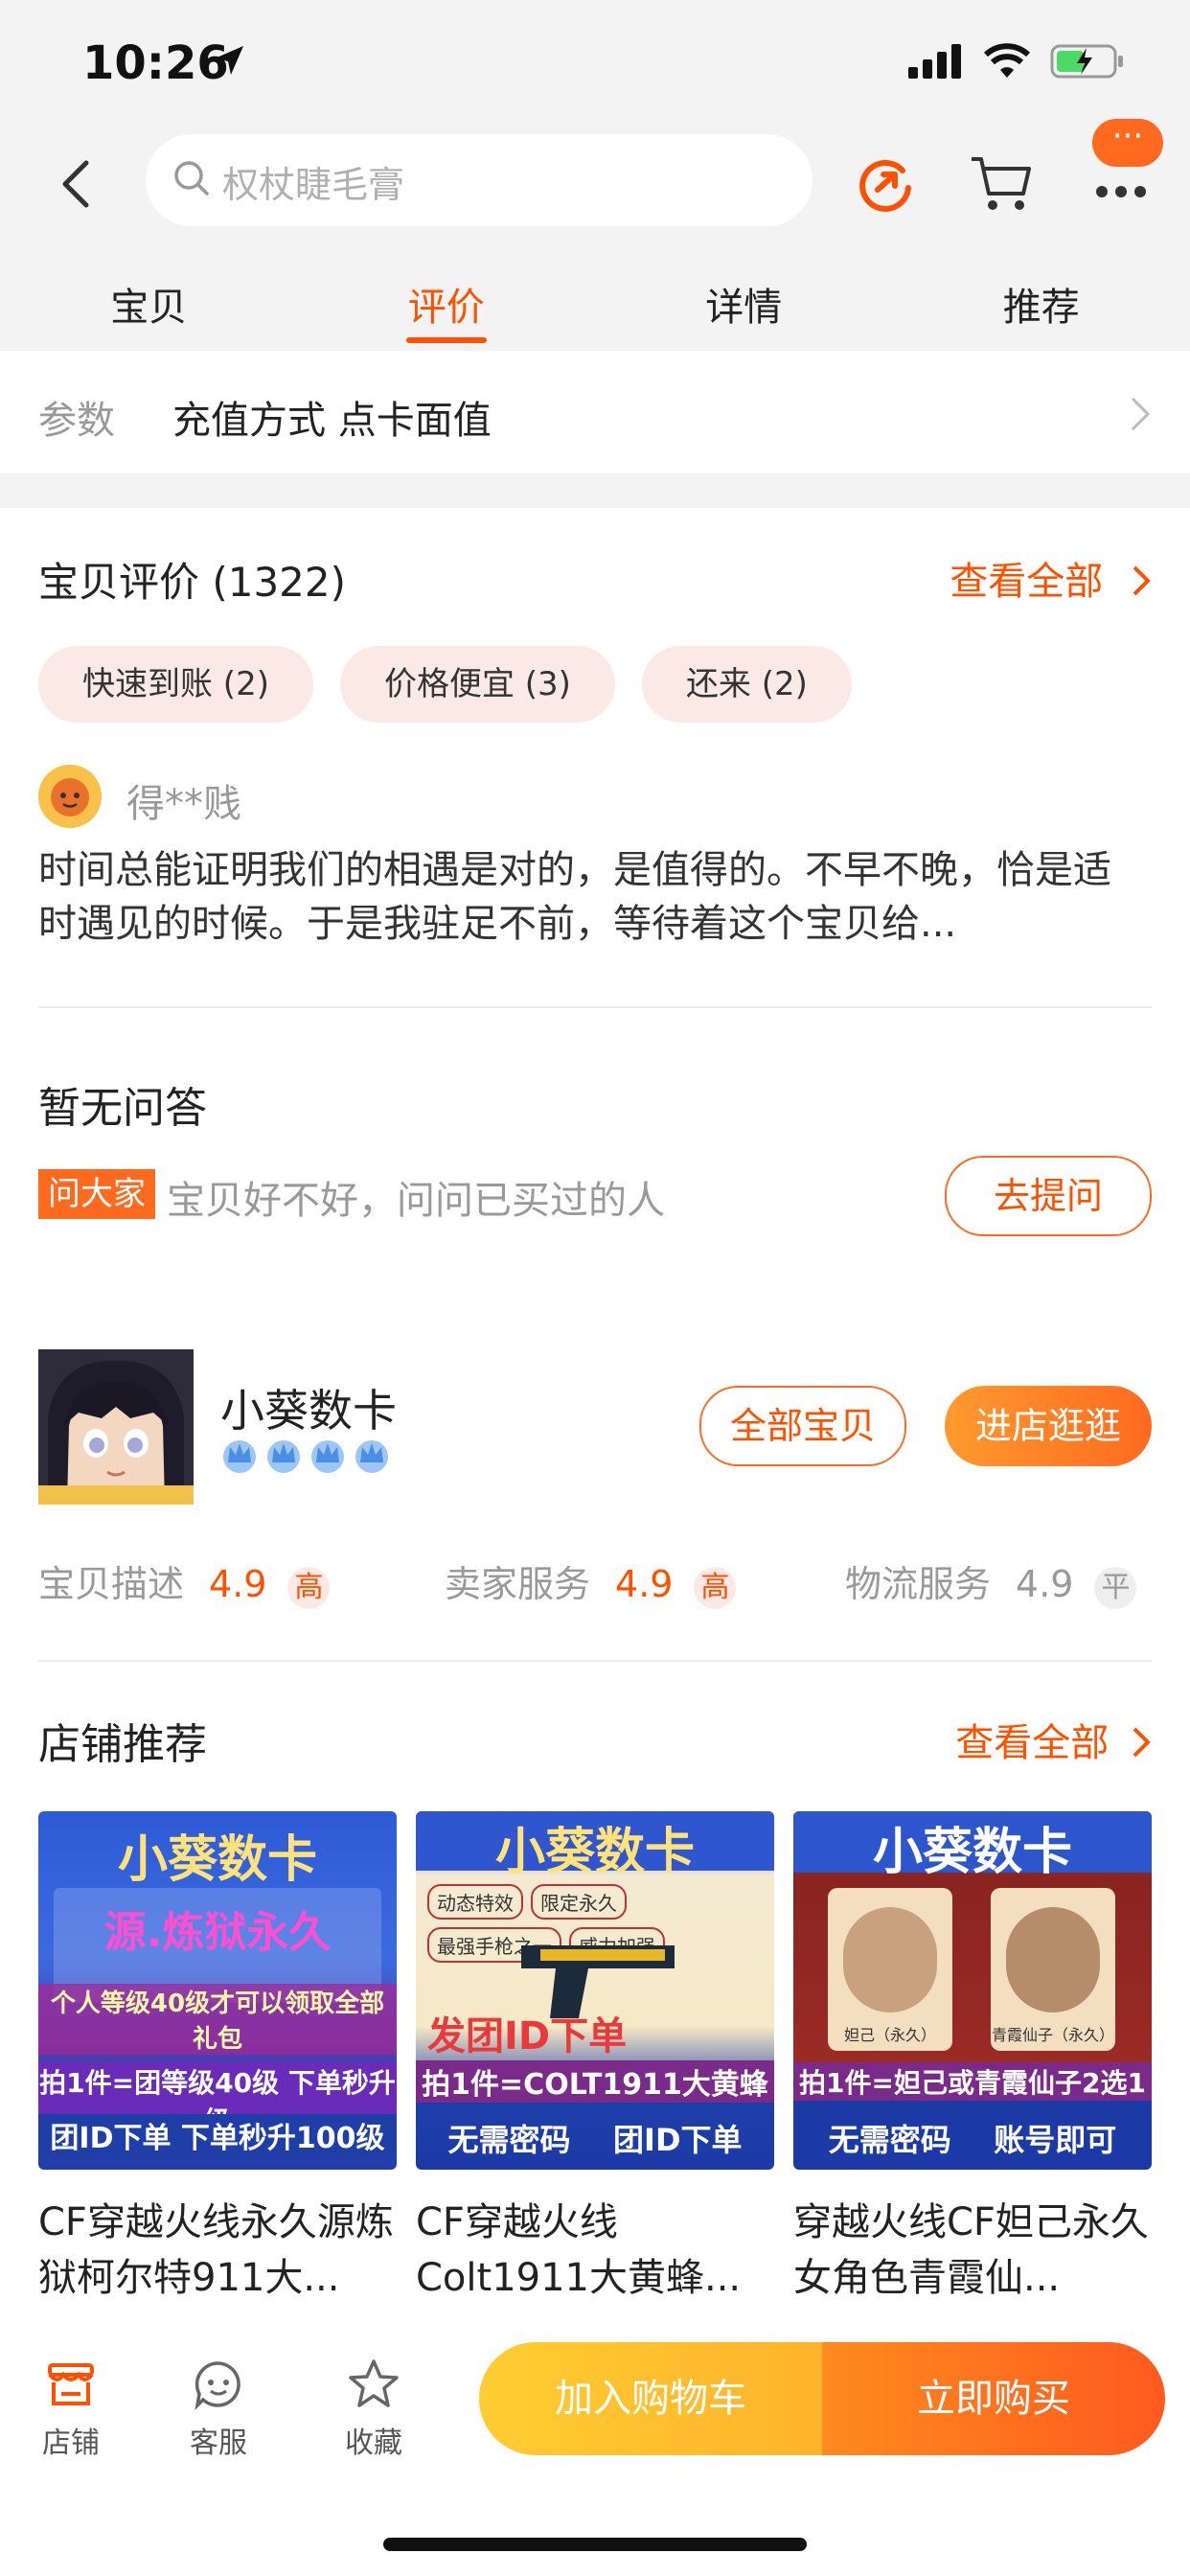 The width and height of the screenshot is (1190, 2576). What do you see at coordinates (313, 185) in the screenshot?
I see `search-placeholder: 权杖睫毛膏` at bounding box center [313, 185].